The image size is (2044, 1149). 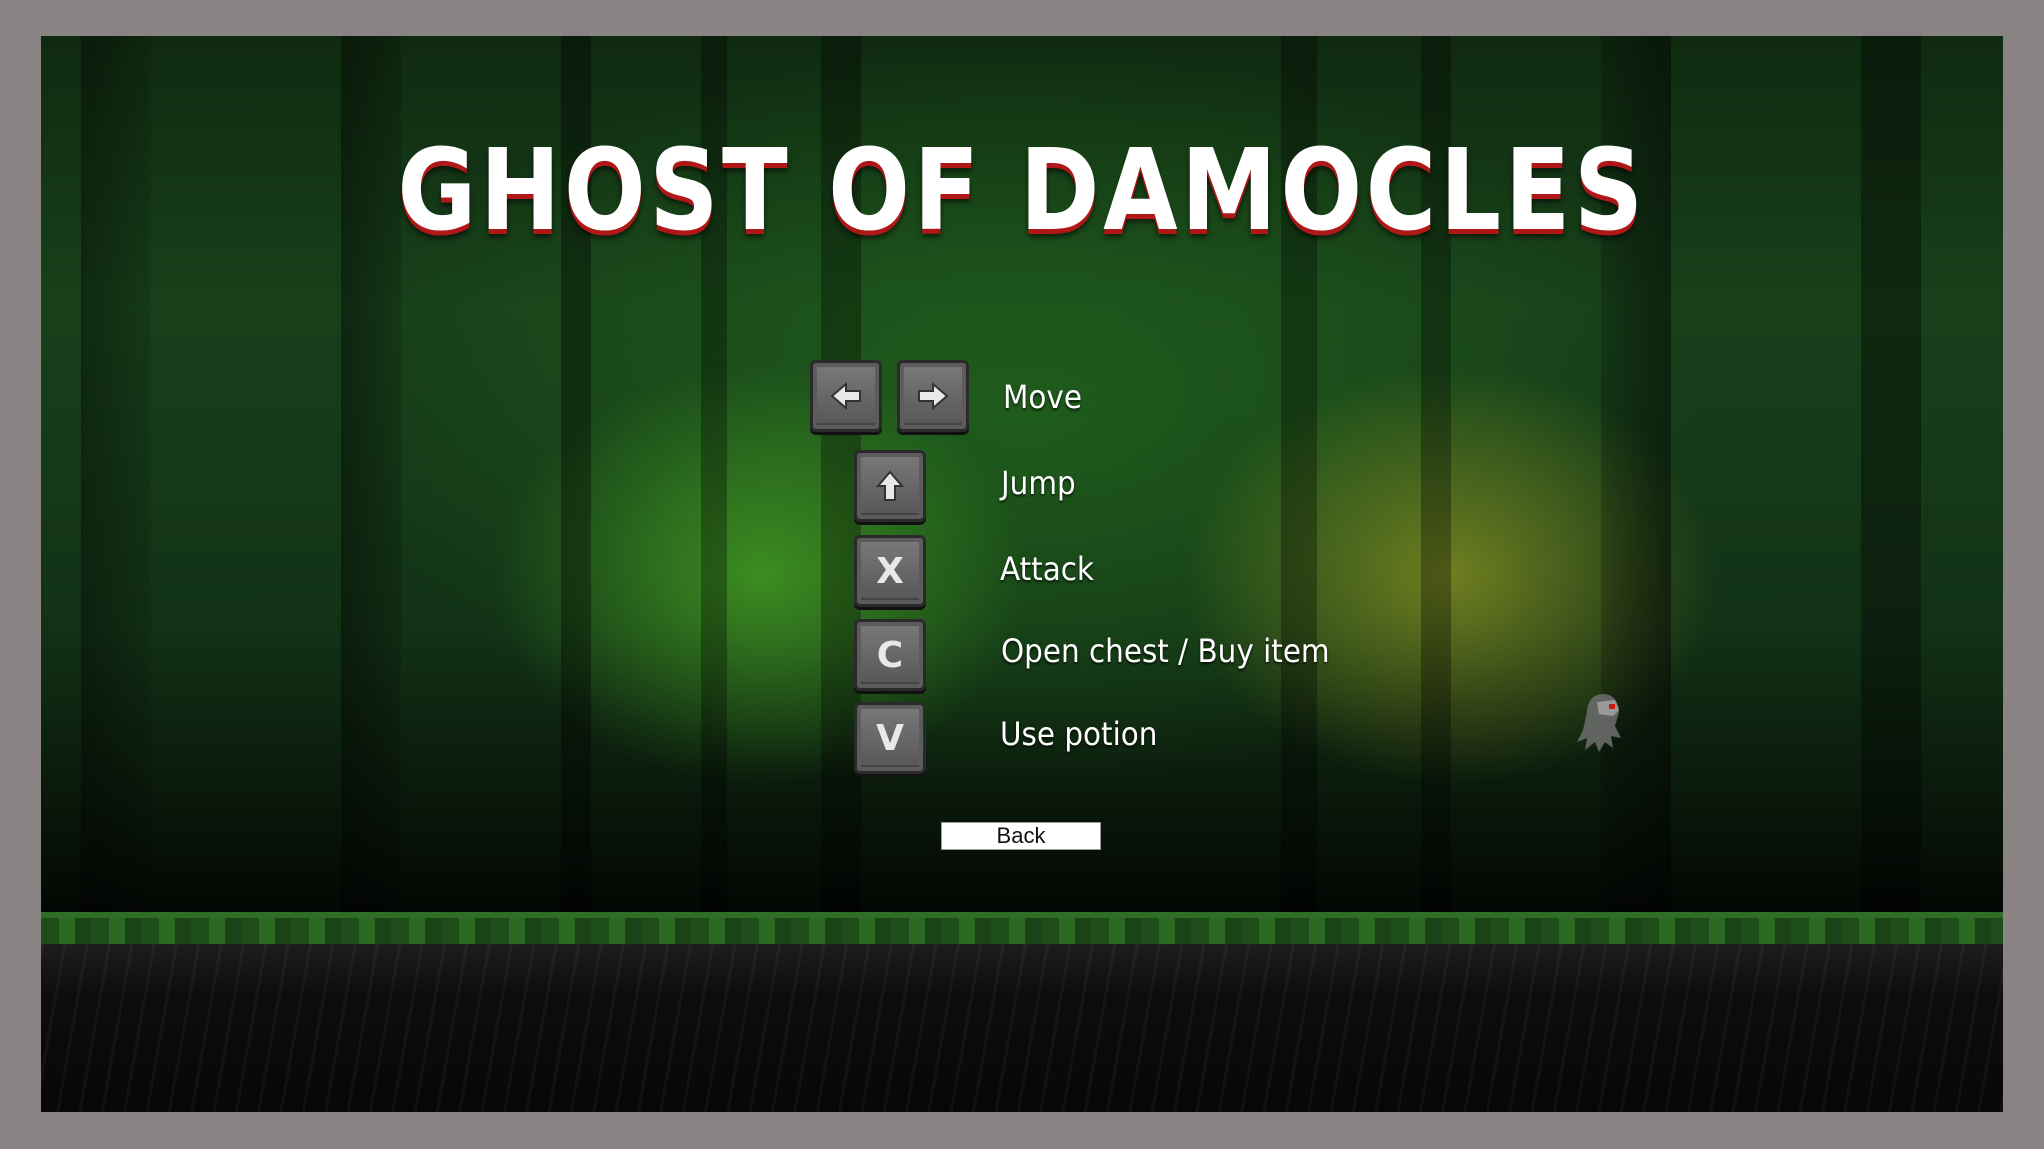 I want to click on left-arrow-key, so click(x=846, y=396).